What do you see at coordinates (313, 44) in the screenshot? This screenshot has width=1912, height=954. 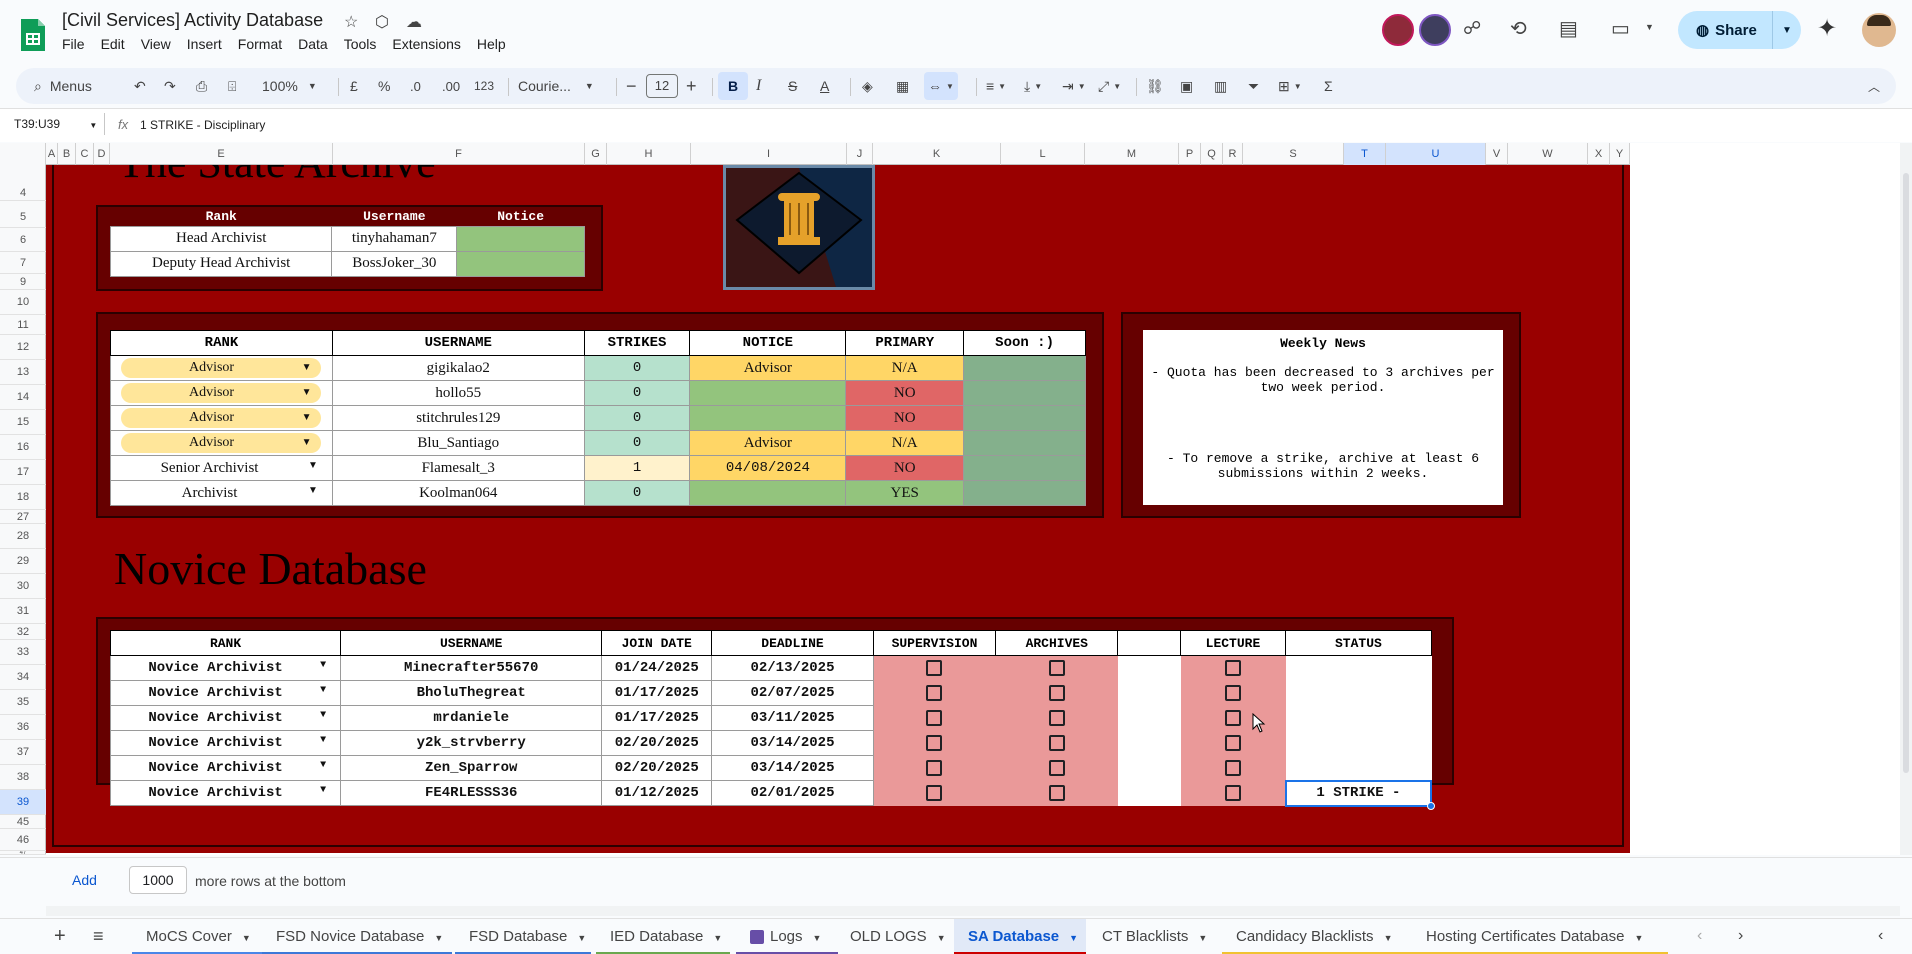 I see `menu-data: Data` at bounding box center [313, 44].